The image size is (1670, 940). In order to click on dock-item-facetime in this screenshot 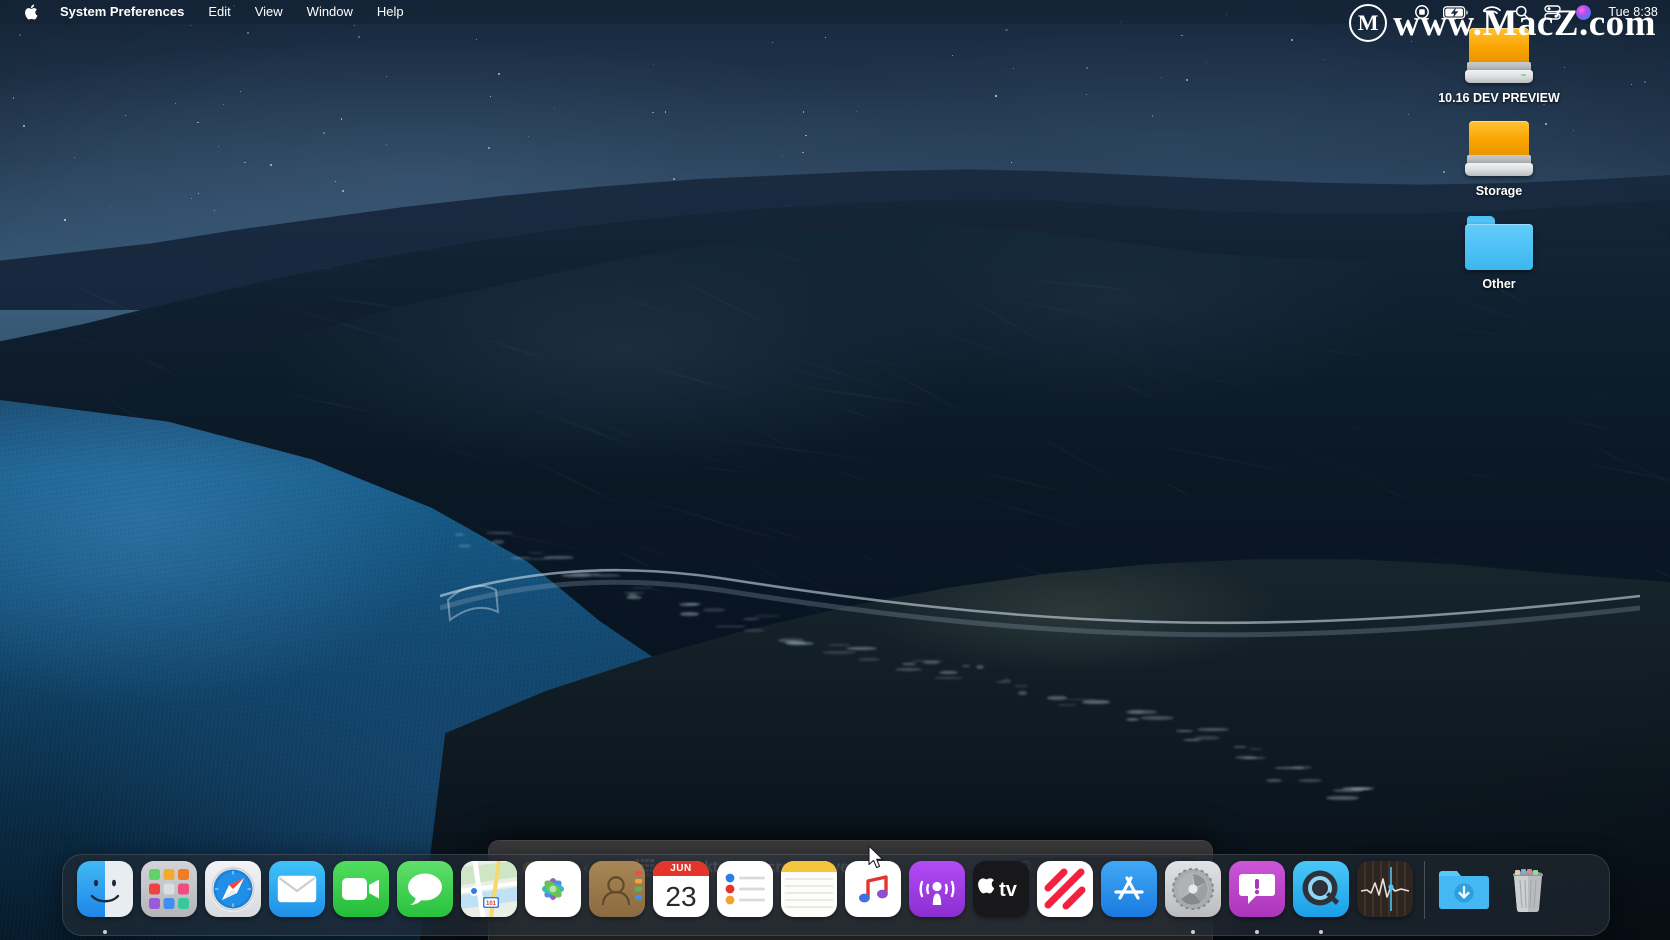, I will do `click(361, 899)`.